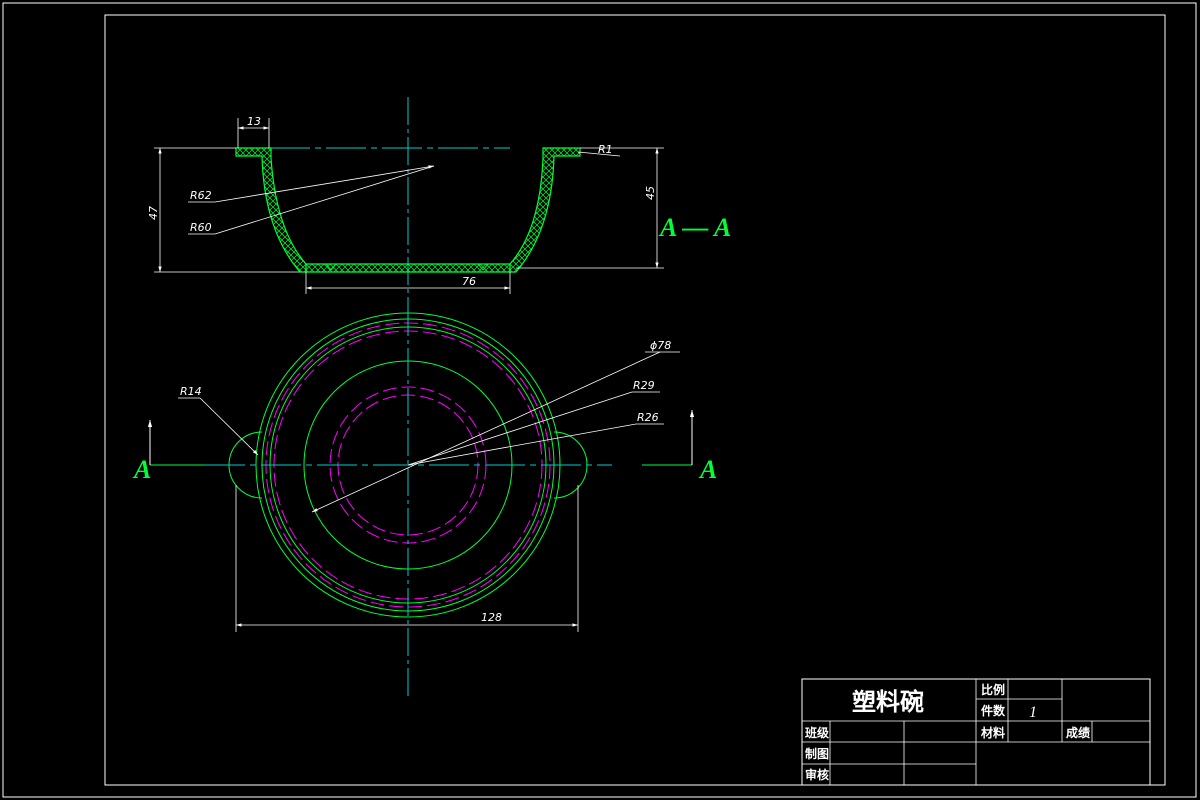 The height and width of the screenshot is (800, 1200). Describe the element at coordinates (976, 732) in the screenshot. I see `title-block: 塑料碗 比例 件数 1 班级 材料 成绩 制图 审核` at that location.